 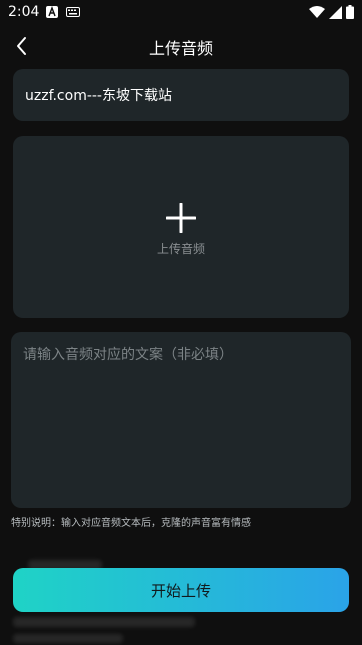 What do you see at coordinates (128, 355) in the screenshot?
I see `transcript-placeholder: 请输入音频对应的文案（非必填）` at bounding box center [128, 355].